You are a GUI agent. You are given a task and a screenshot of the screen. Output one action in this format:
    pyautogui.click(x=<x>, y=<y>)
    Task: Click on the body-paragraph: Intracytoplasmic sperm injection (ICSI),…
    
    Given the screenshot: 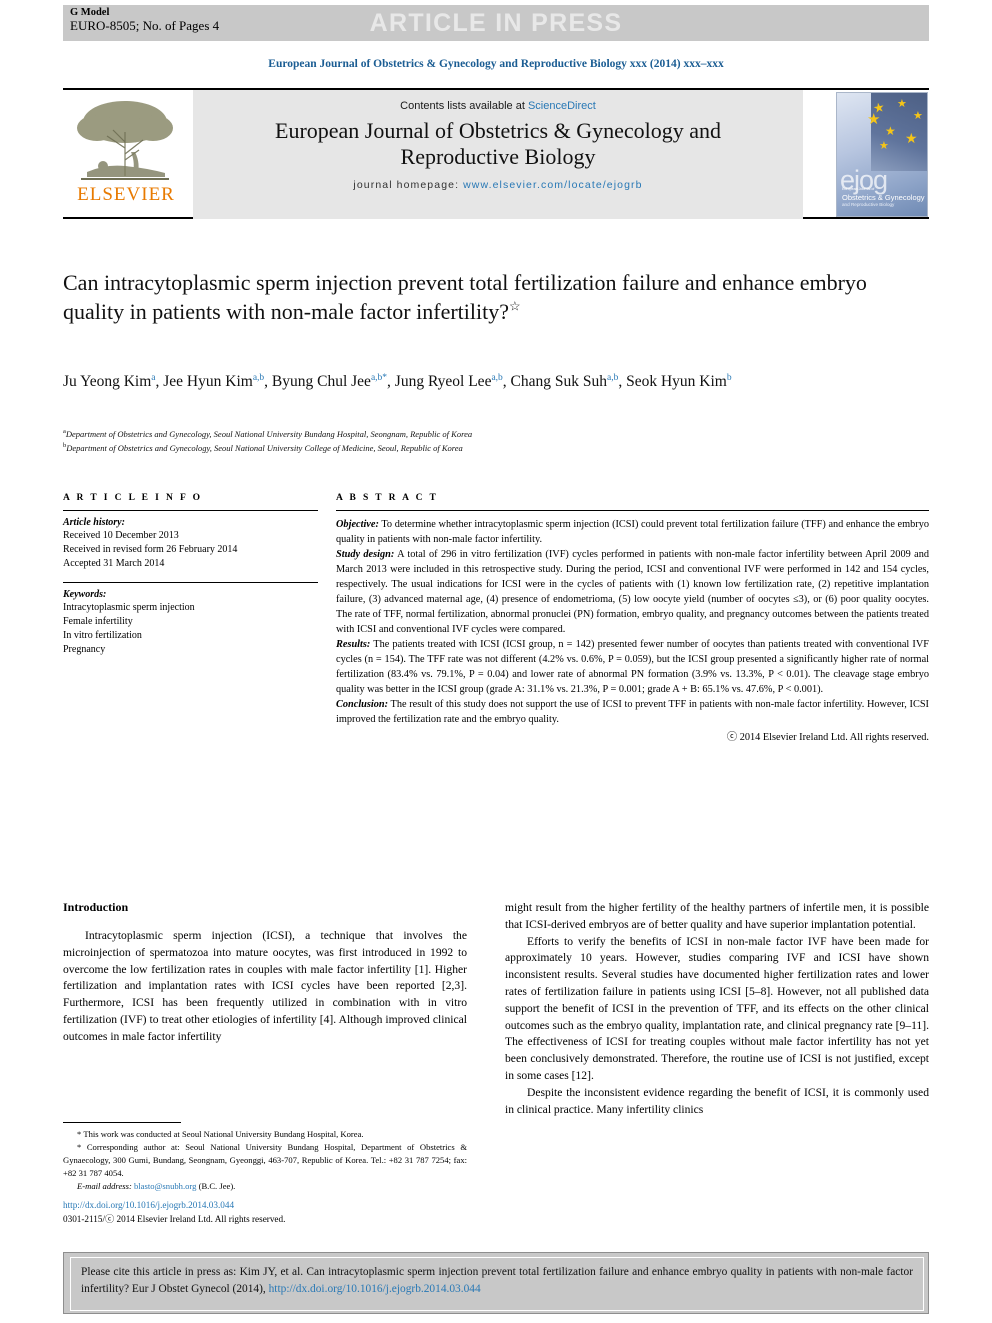 What is the action you would take?
    pyautogui.click(x=265, y=987)
    